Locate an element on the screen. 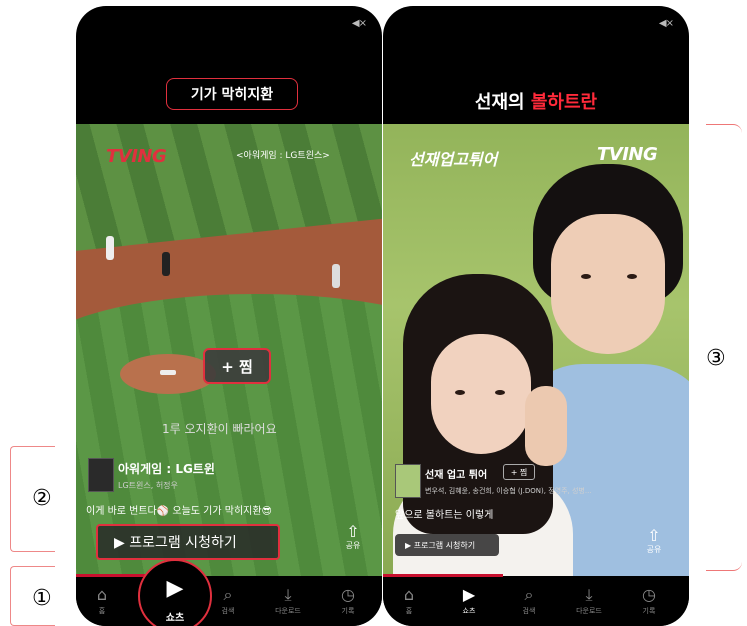 The height and width of the screenshot is (626, 747). bottom-tab-bar: ⌂ 홈 ▶ 쇼츠 ⌕ 검색 ⤓ 다운로드 ◷ 기록 is located at coordinates (536, 602).